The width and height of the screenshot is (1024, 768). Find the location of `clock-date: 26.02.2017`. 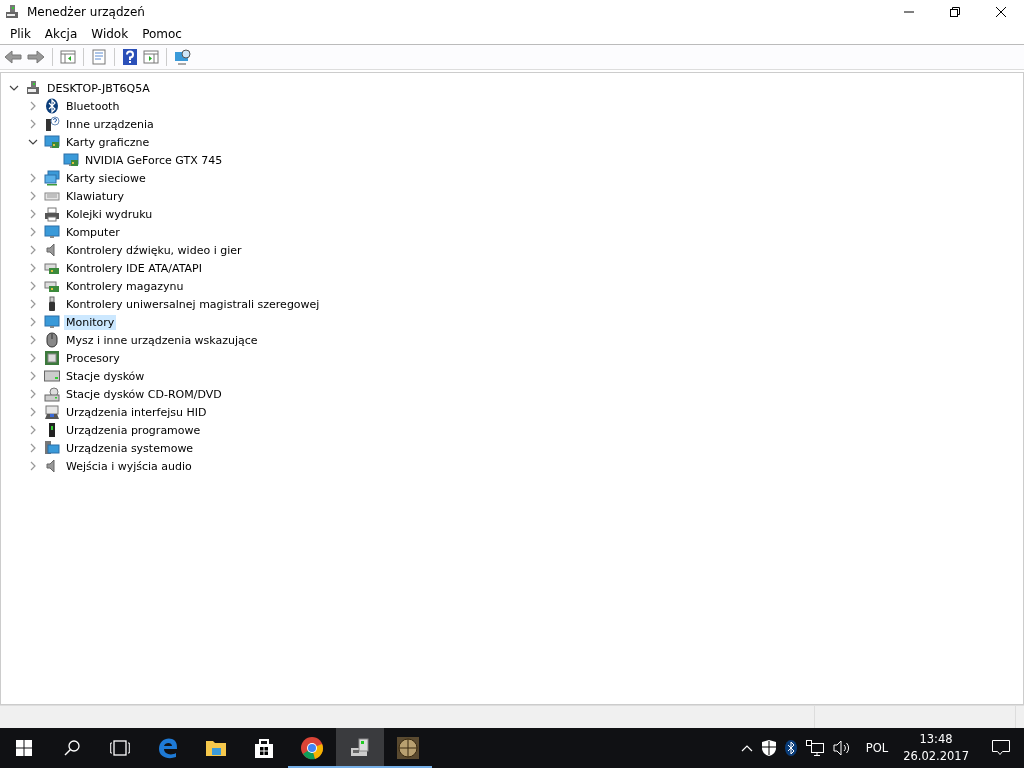

clock-date: 26.02.2017 is located at coordinates (936, 756).